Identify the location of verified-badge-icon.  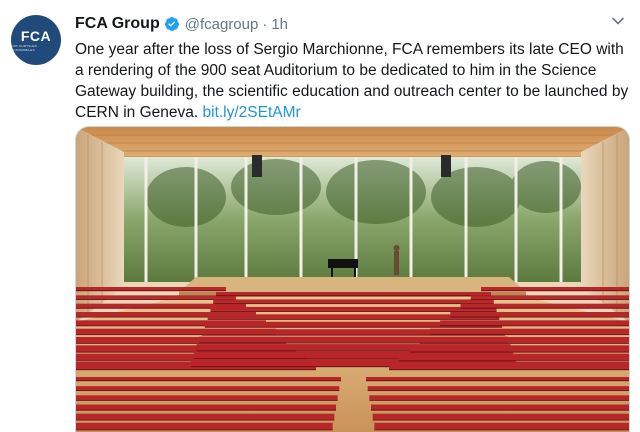
(171, 24).